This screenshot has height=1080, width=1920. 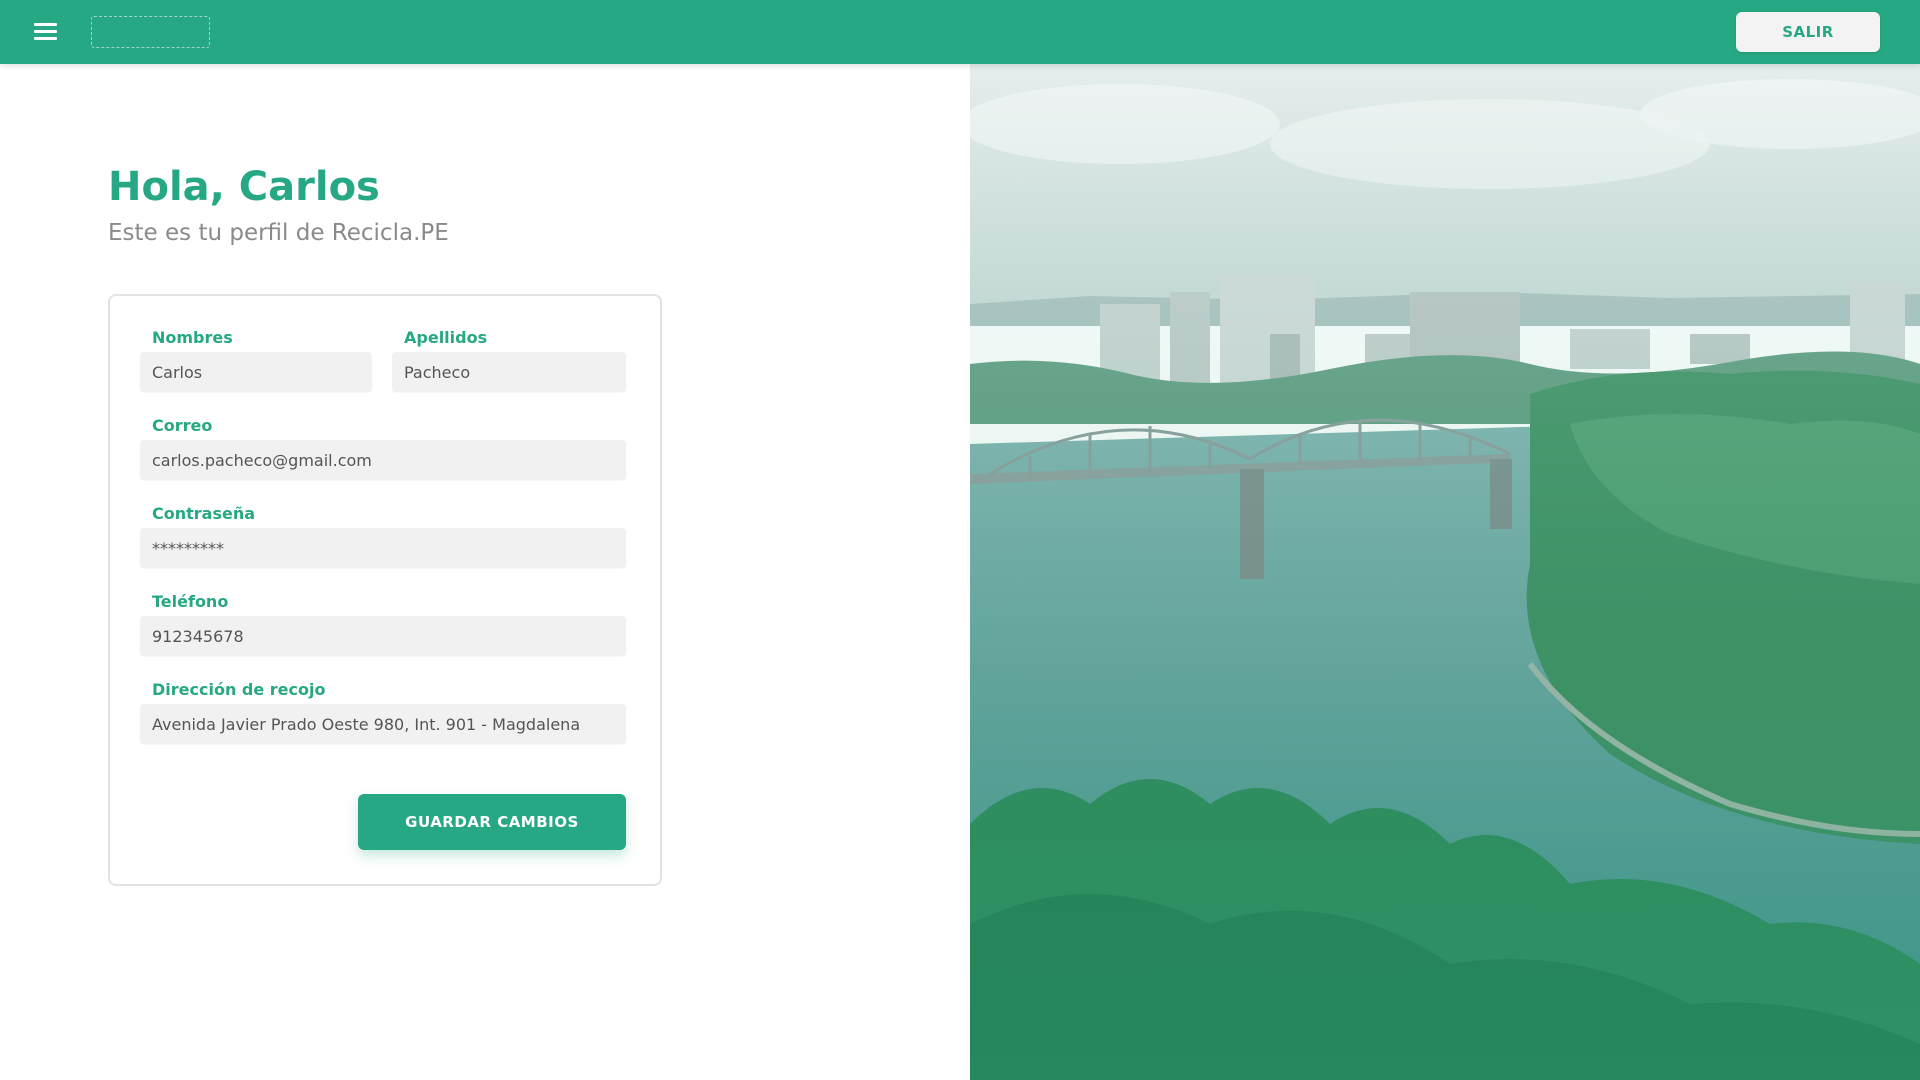 What do you see at coordinates (244, 187) in the screenshot?
I see `page-title: Hola, Carlos` at bounding box center [244, 187].